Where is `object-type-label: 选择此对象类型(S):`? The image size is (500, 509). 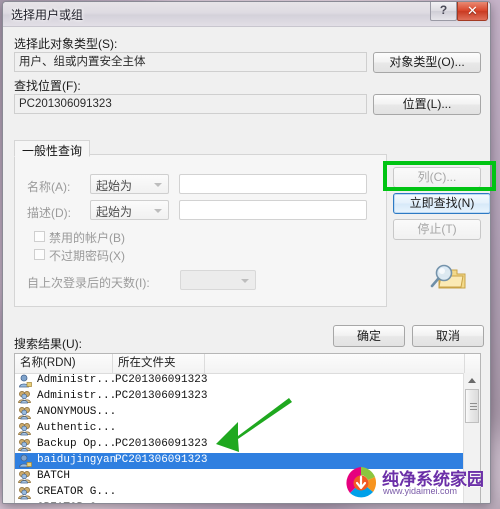
object-type-label: 选择此对象类型(S): is located at coordinates (66, 44).